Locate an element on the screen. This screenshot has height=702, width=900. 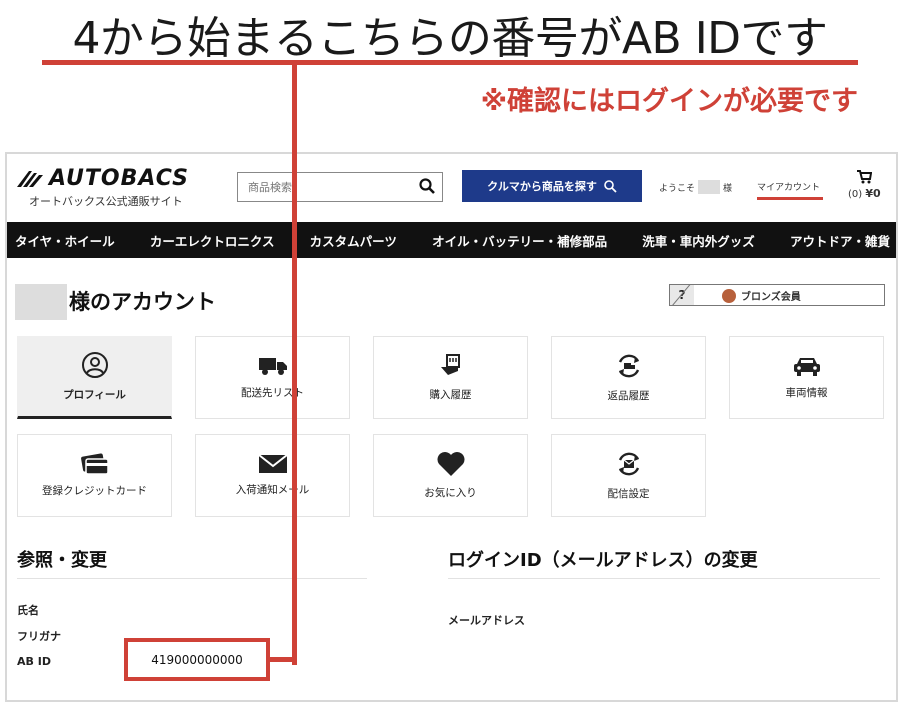
car-search-button: クルマから商品を探す is located at coordinates (552, 186).